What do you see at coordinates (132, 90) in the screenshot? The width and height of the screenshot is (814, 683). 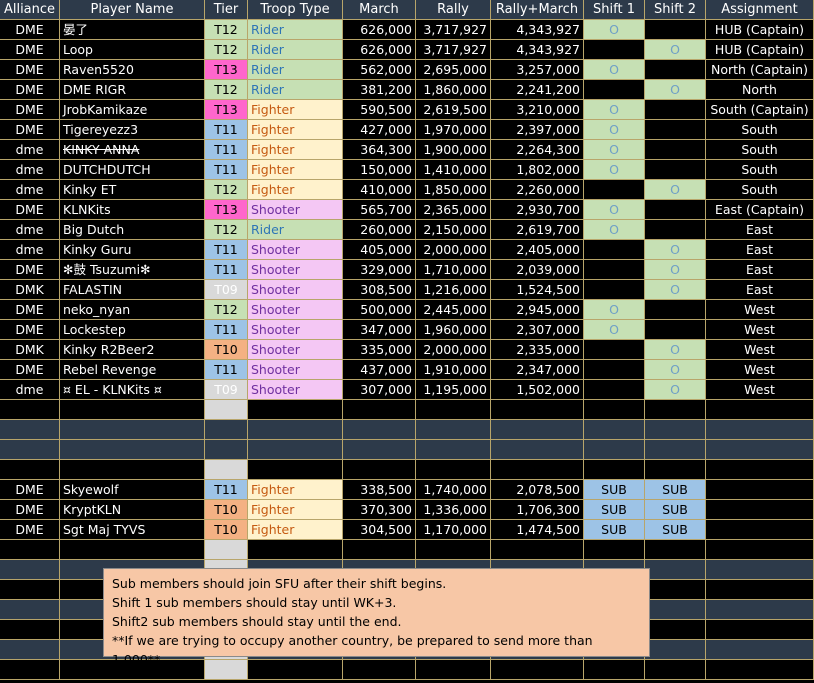 I see `player-name-cell: DME RIGR` at bounding box center [132, 90].